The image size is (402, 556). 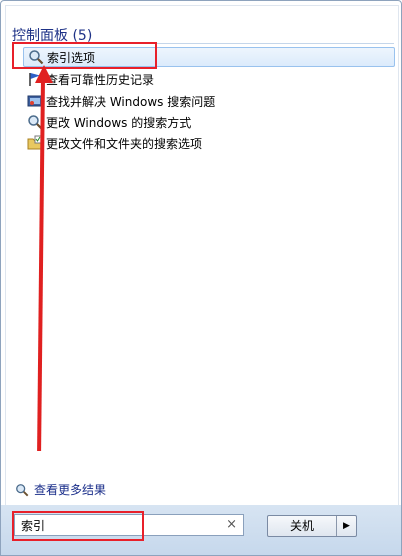 What do you see at coordinates (78, 526) in the screenshot?
I see `annotation-search-highlight` at bounding box center [78, 526].